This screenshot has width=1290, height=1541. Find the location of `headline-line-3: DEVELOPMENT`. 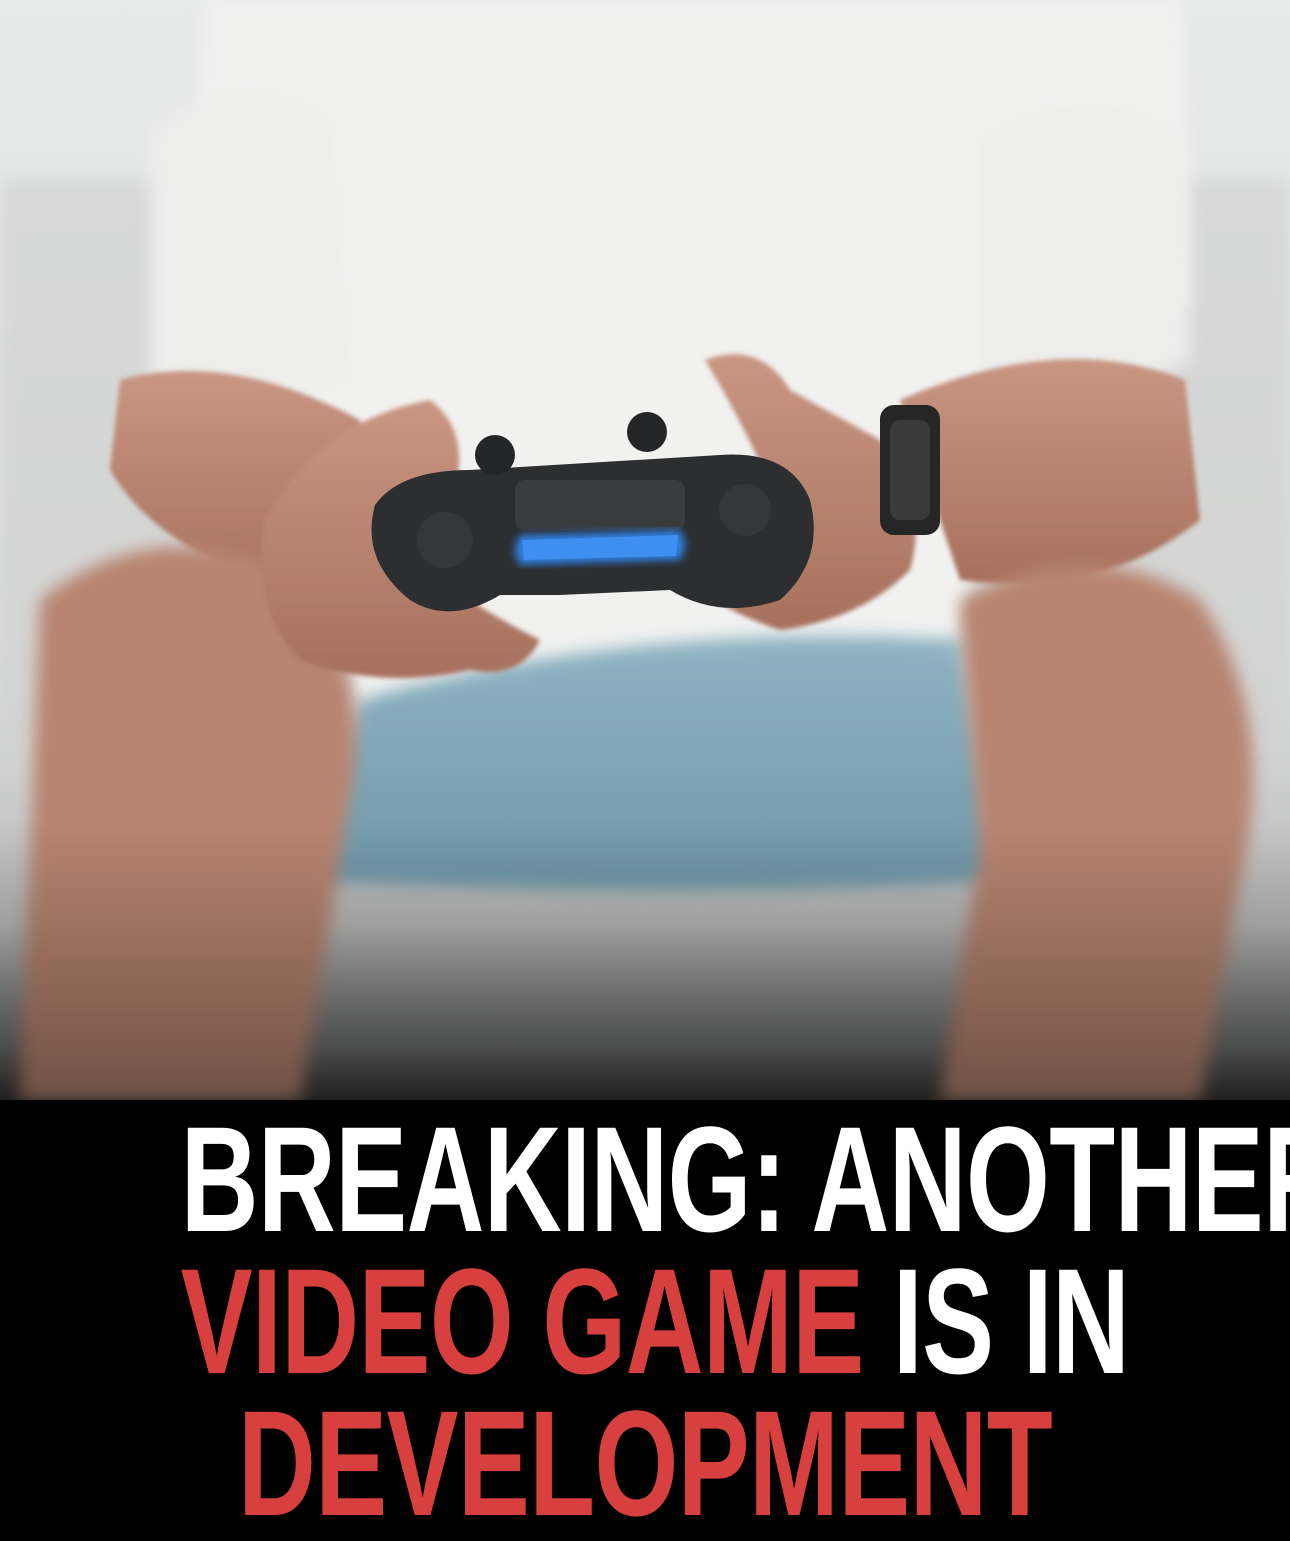

headline-line-3: DEVELOPMENT is located at coordinates (645, 1460).